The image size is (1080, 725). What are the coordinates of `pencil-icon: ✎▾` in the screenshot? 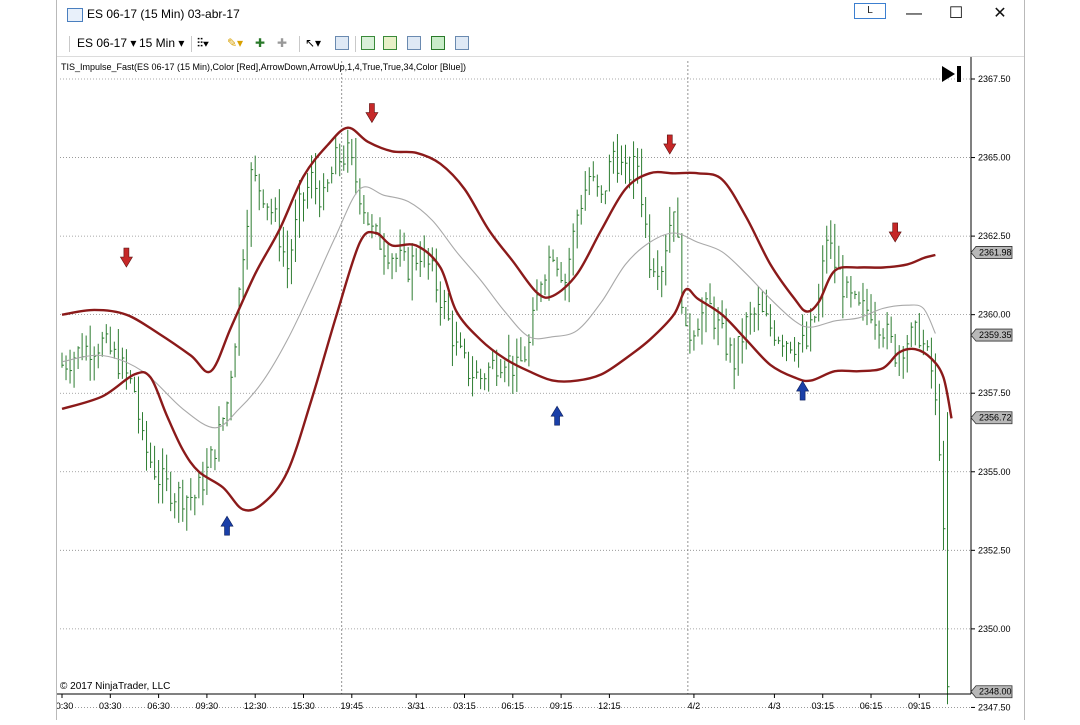 It's located at (235, 43).